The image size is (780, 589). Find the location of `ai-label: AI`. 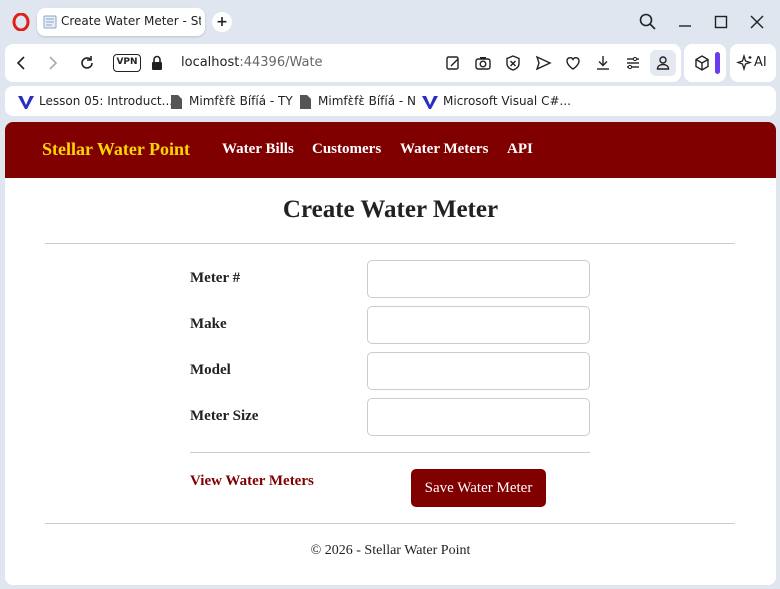

ai-label: AI is located at coordinates (760, 62).